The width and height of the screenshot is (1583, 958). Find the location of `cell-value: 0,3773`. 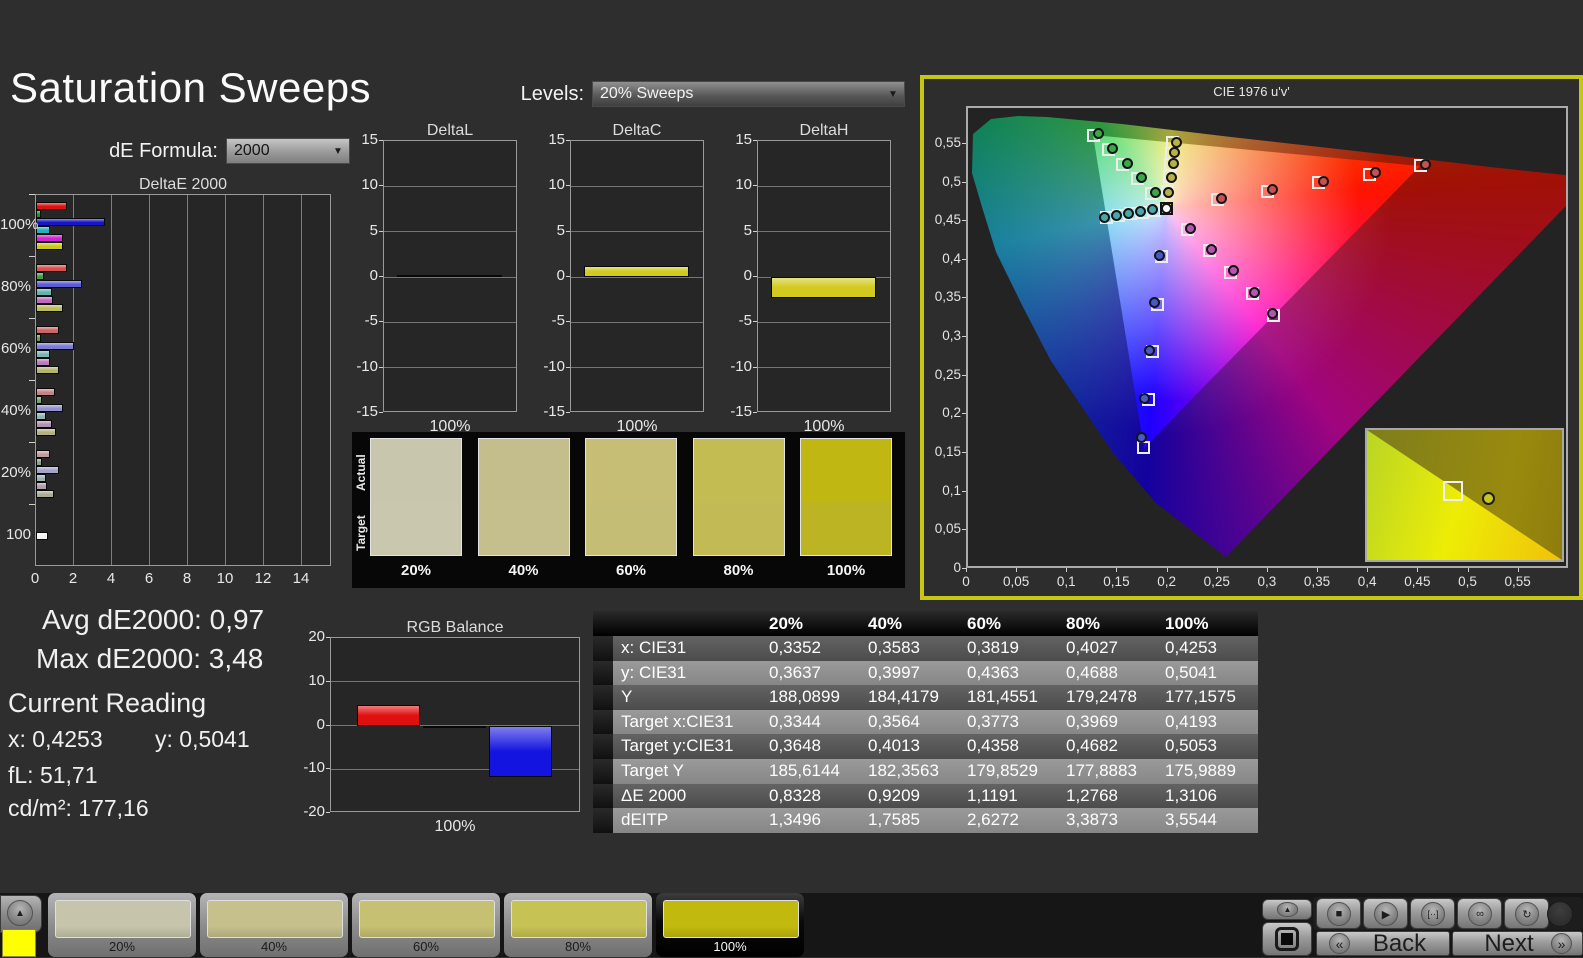

cell-value: 0,3773 is located at coordinates (1010, 722).